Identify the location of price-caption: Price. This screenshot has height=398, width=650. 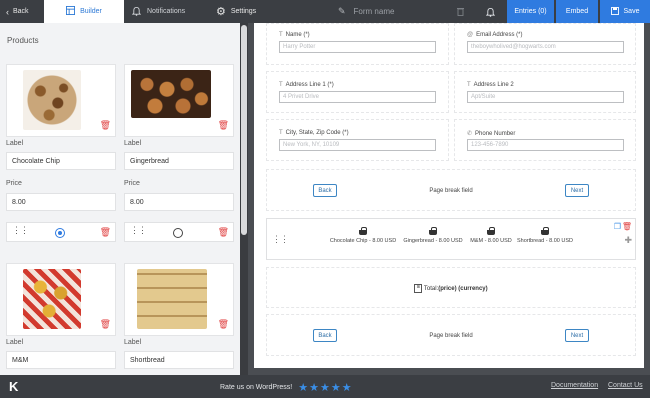
(14, 183).